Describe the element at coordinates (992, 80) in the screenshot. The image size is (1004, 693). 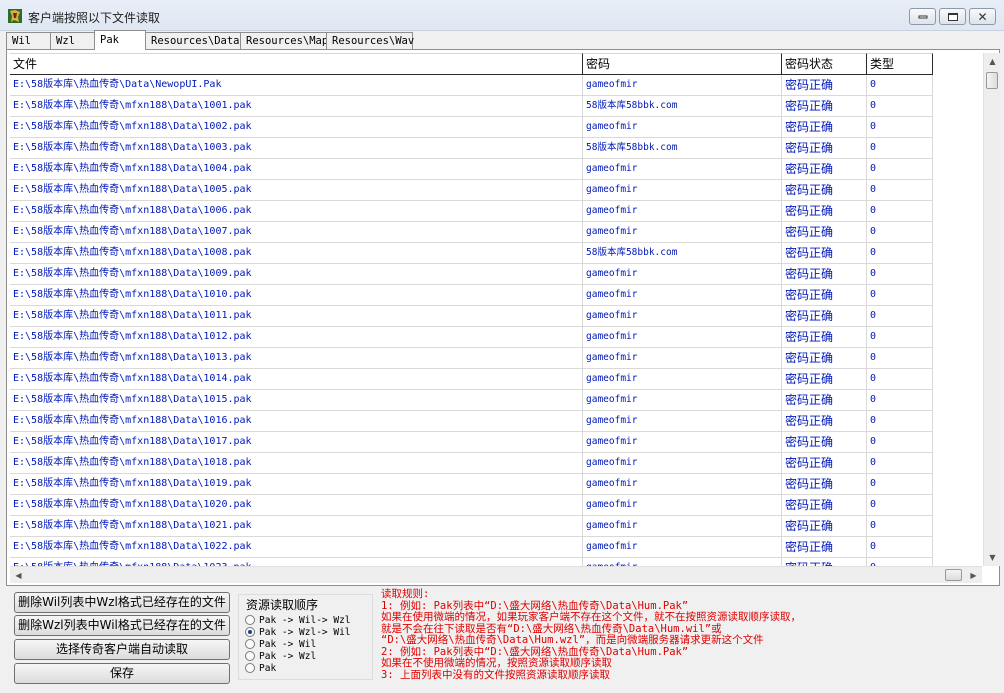
I see `vertical-scroll-thumb` at that location.